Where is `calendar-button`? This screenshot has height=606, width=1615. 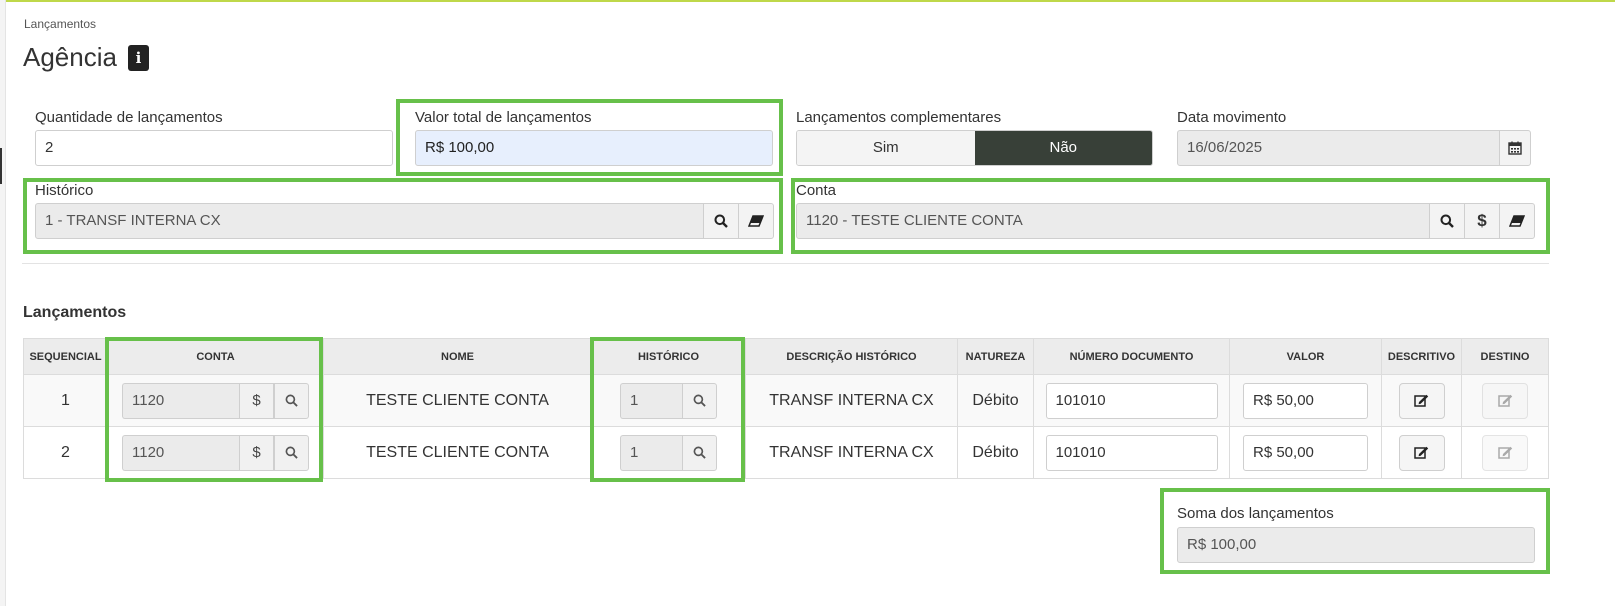 calendar-button is located at coordinates (1515, 148).